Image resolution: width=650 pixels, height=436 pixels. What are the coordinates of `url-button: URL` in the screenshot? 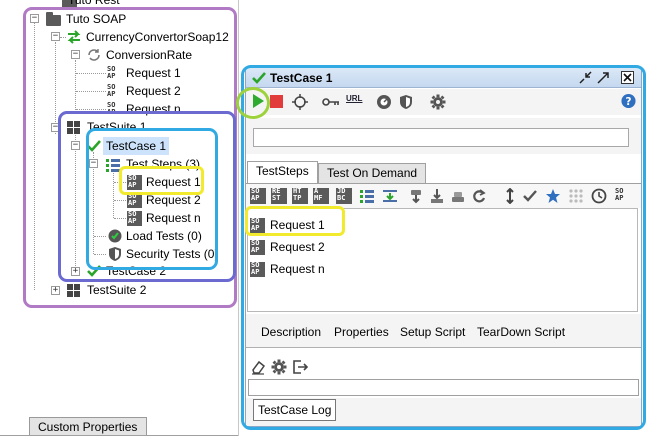 It's located at (354, 102).